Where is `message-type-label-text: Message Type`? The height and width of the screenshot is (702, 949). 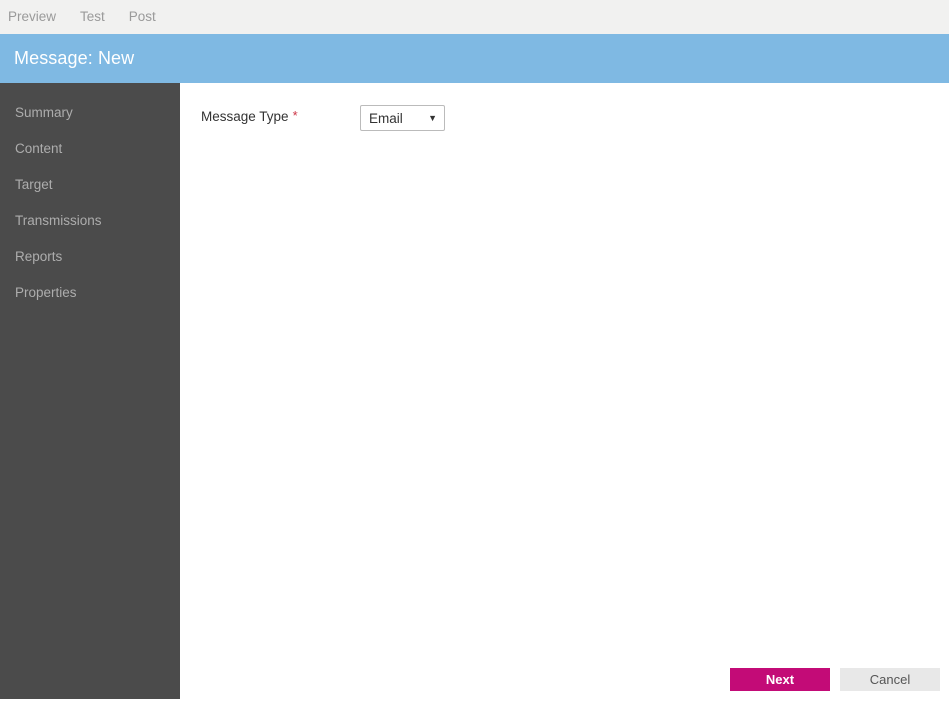
message-type-label-text: Message Type is located at coordinates (245, 116).